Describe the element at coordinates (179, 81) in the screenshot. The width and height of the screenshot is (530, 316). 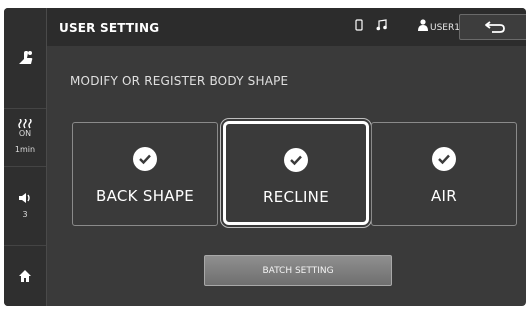
I see `section-subtitle: MODIFY OR REGISTER BODY SHAPE` at that location.